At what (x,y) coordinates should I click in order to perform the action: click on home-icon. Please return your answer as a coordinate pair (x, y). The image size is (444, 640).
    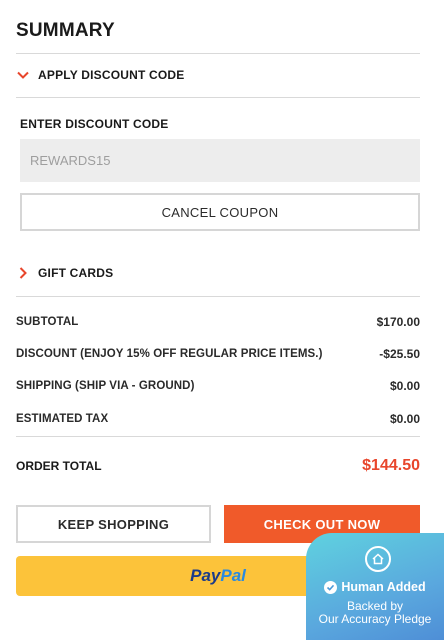
    Looking at the image, I should click on (378, 559).